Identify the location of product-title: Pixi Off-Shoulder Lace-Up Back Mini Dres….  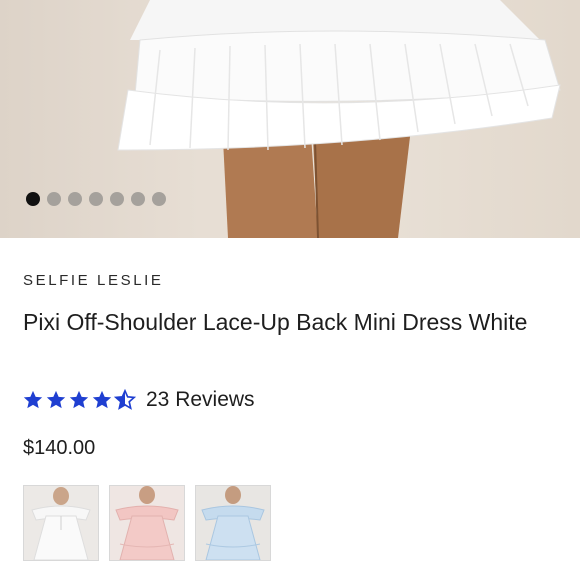
(275, 322).